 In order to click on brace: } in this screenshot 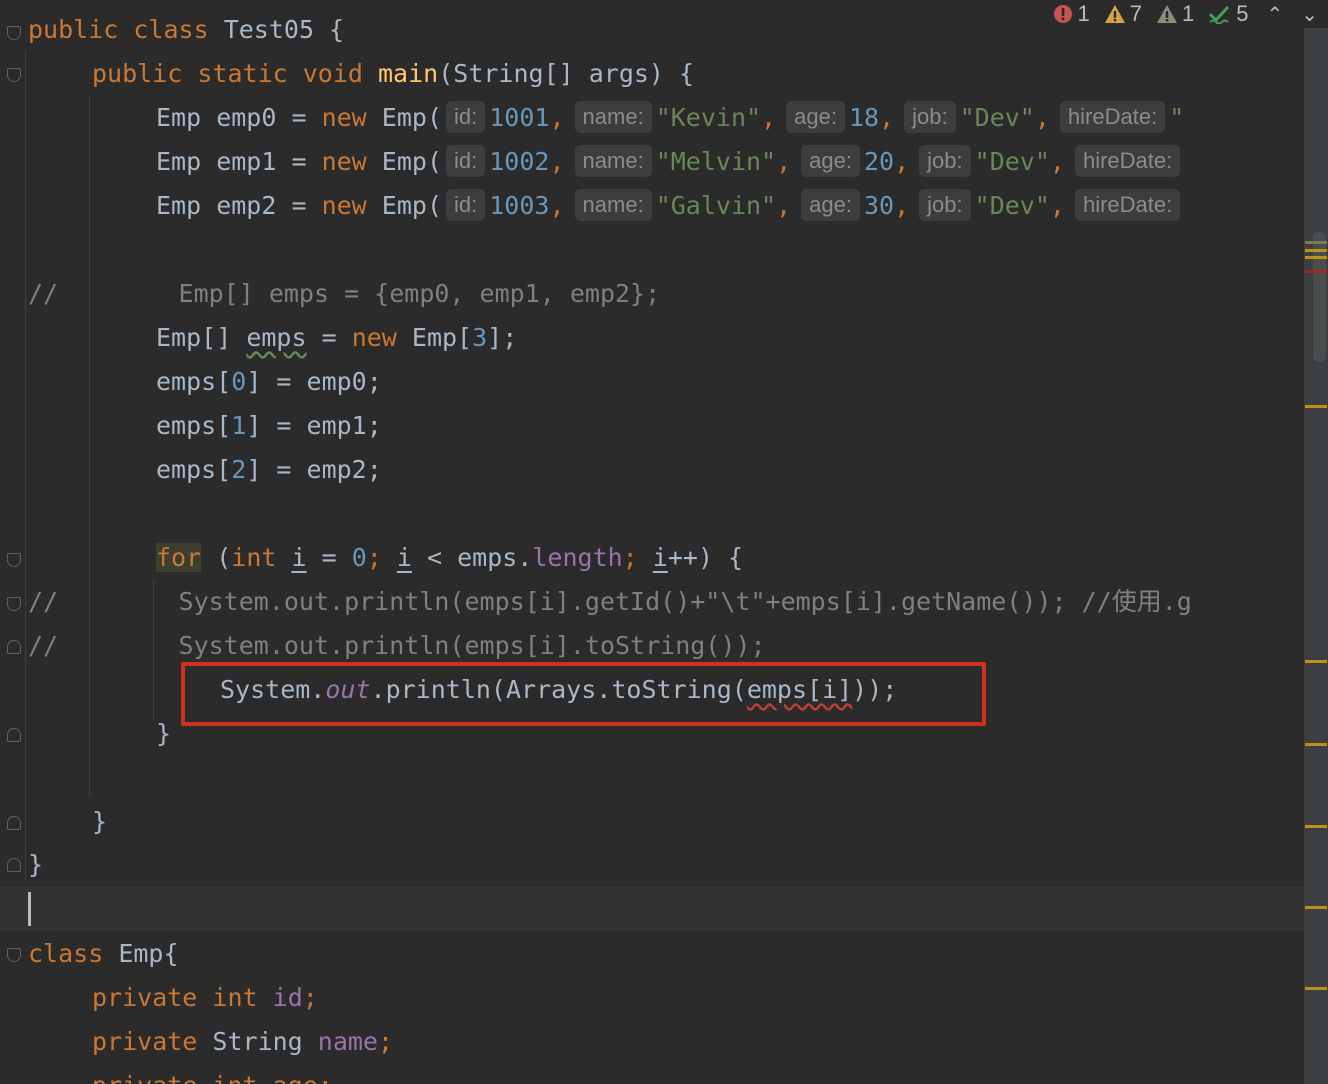, I will do `click(36, 864)`.